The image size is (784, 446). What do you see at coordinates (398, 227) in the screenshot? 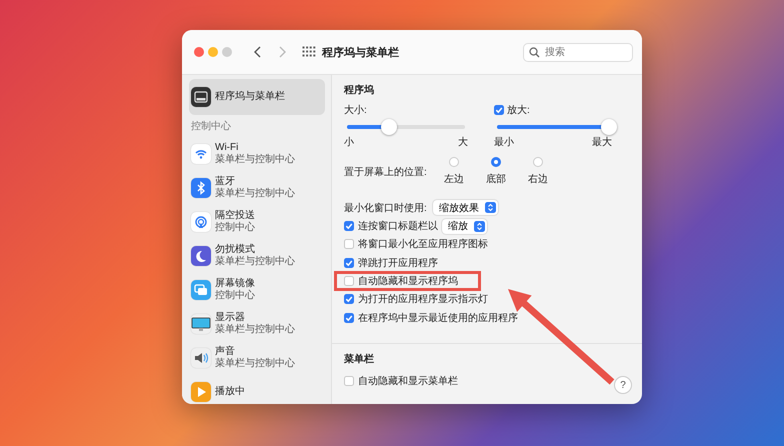
I see `option-label: 连按窗口标题栏以` at bounding box center [398, 227].